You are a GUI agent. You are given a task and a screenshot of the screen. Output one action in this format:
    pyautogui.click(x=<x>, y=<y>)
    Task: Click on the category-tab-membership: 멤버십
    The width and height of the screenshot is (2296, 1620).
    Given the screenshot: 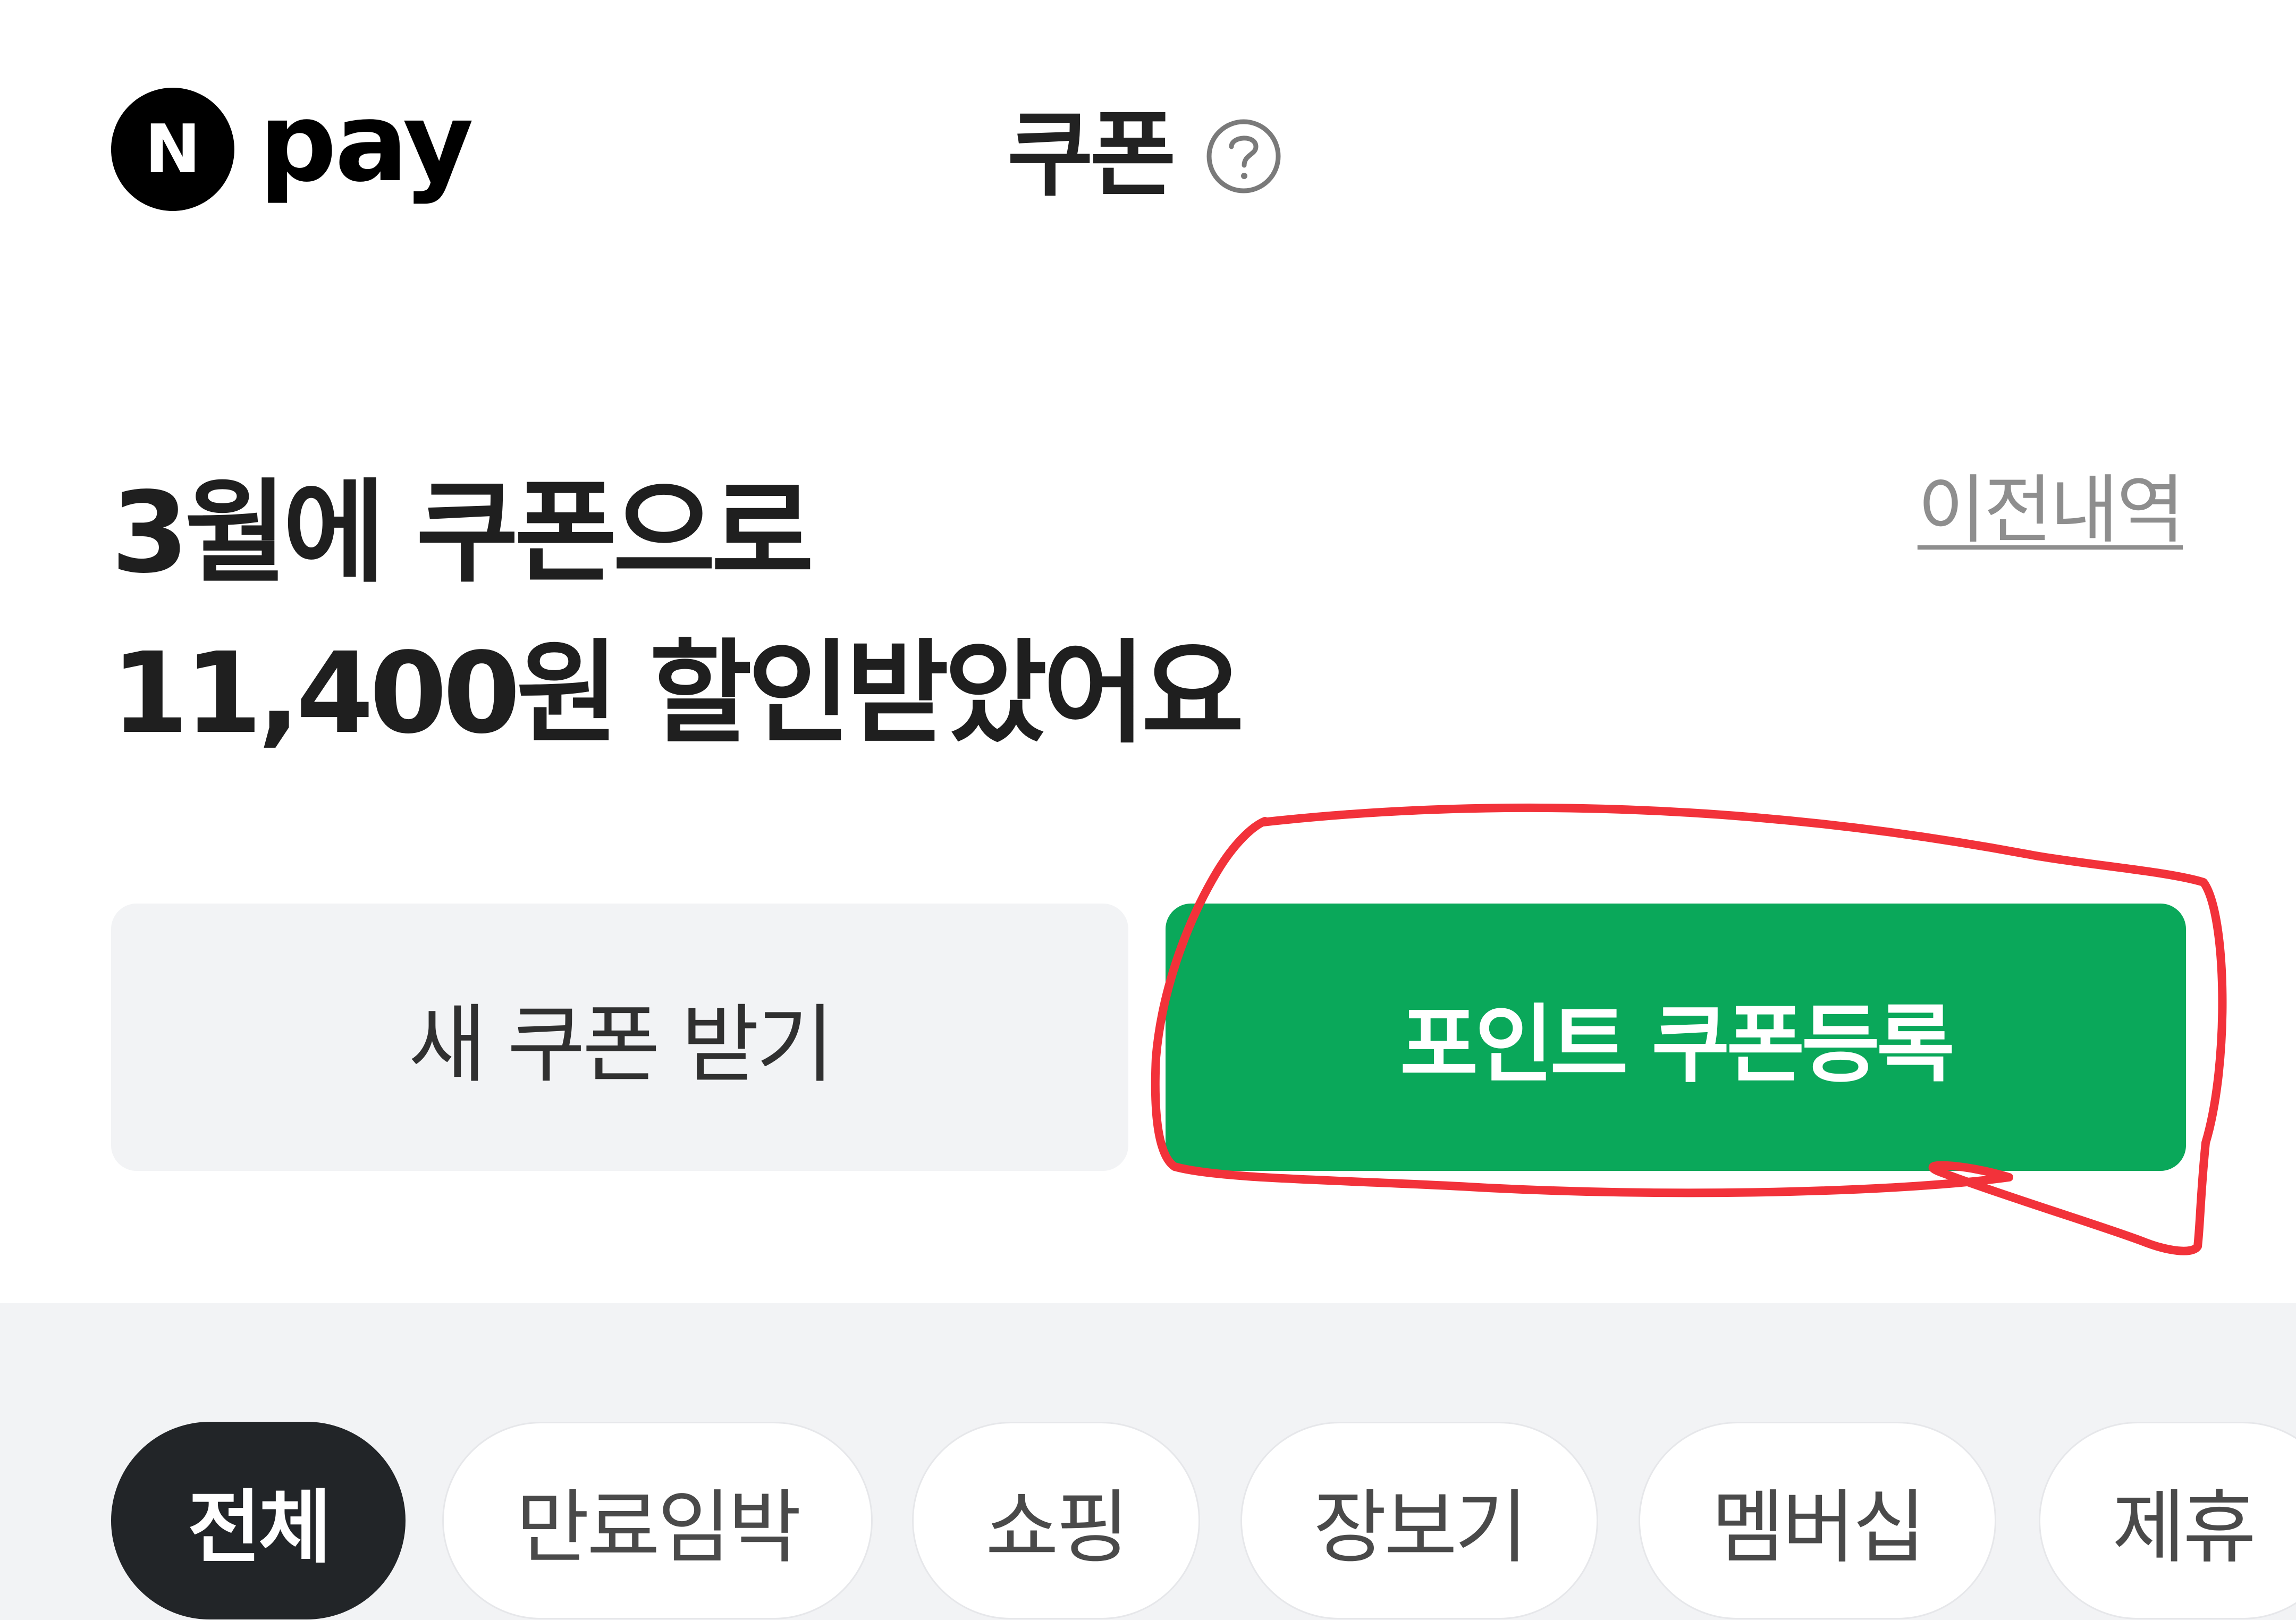 What is the action you would take?
    pyautogui.click(x=1817, y=1521)
    